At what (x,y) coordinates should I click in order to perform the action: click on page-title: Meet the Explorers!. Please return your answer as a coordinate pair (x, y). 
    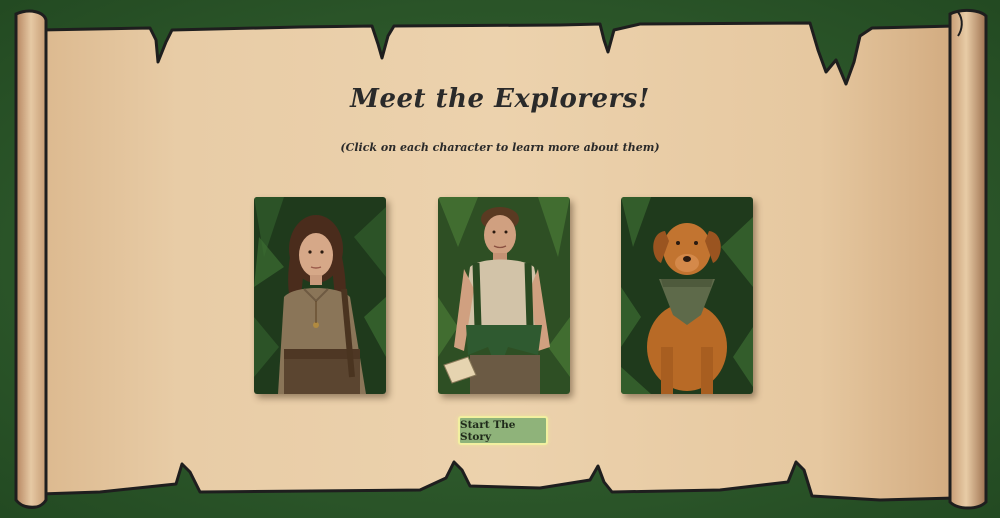
    Looking at the image, I should click on (500, 99).